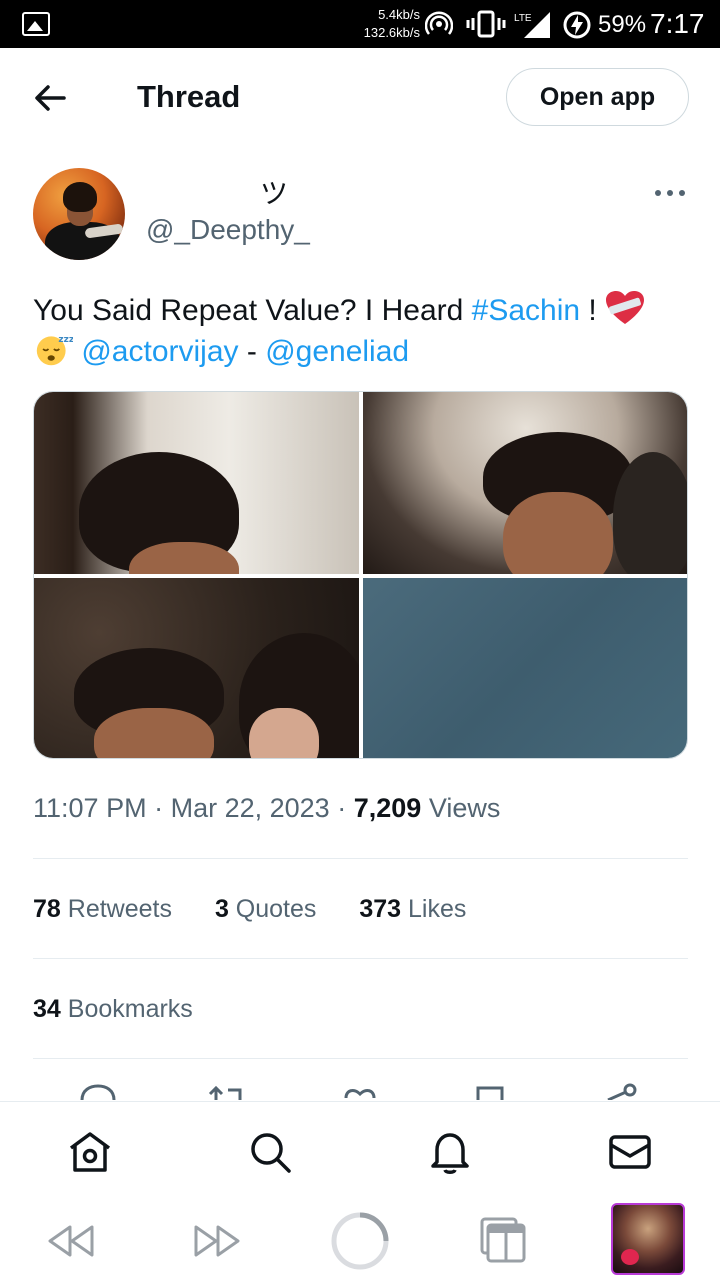 The image size is (720, 1280). I want to click on tweet-actions, so click(360, 1090).